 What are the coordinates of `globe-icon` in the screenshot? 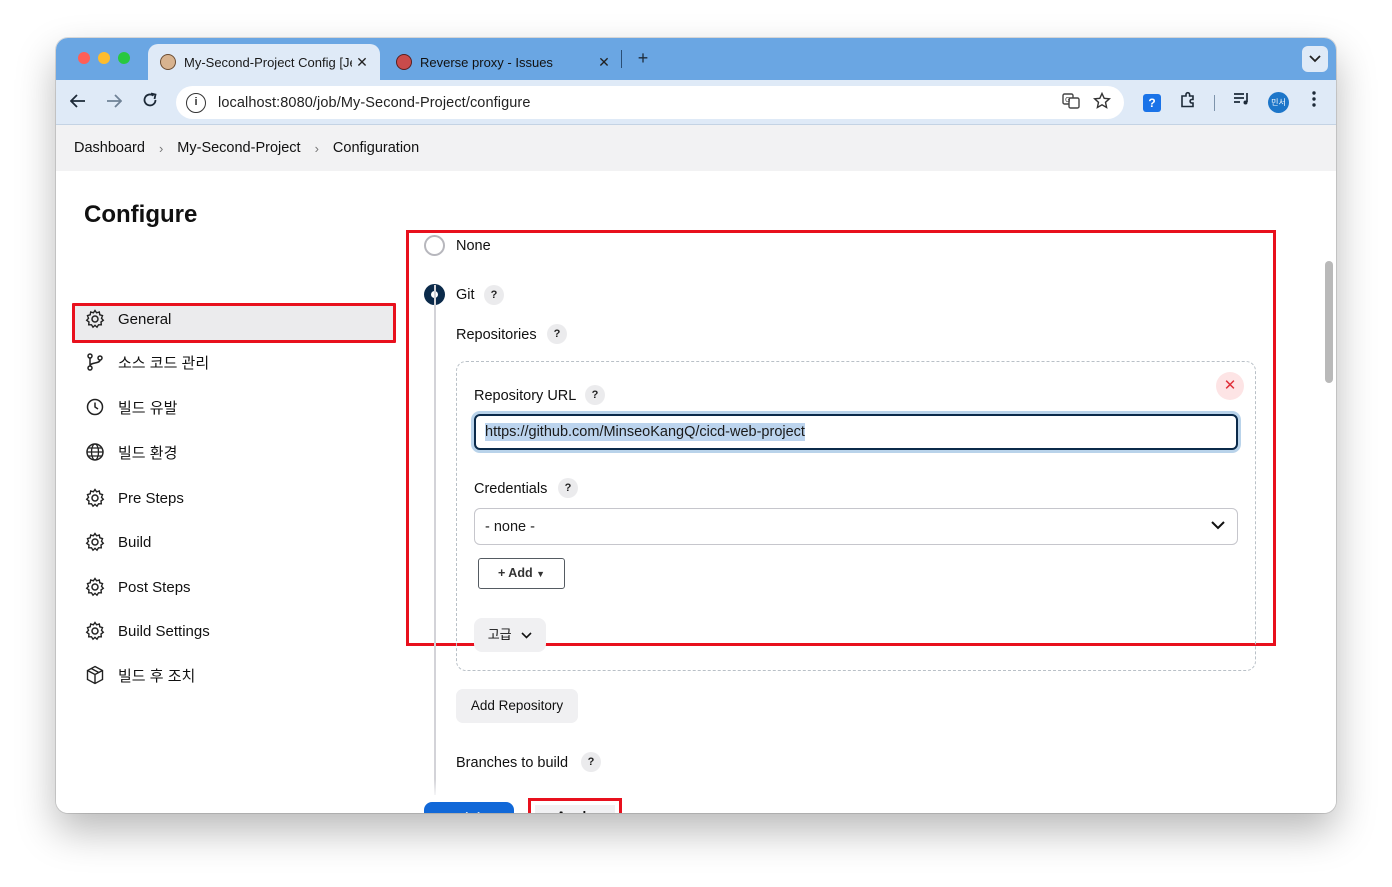 It's located at (95, 452).